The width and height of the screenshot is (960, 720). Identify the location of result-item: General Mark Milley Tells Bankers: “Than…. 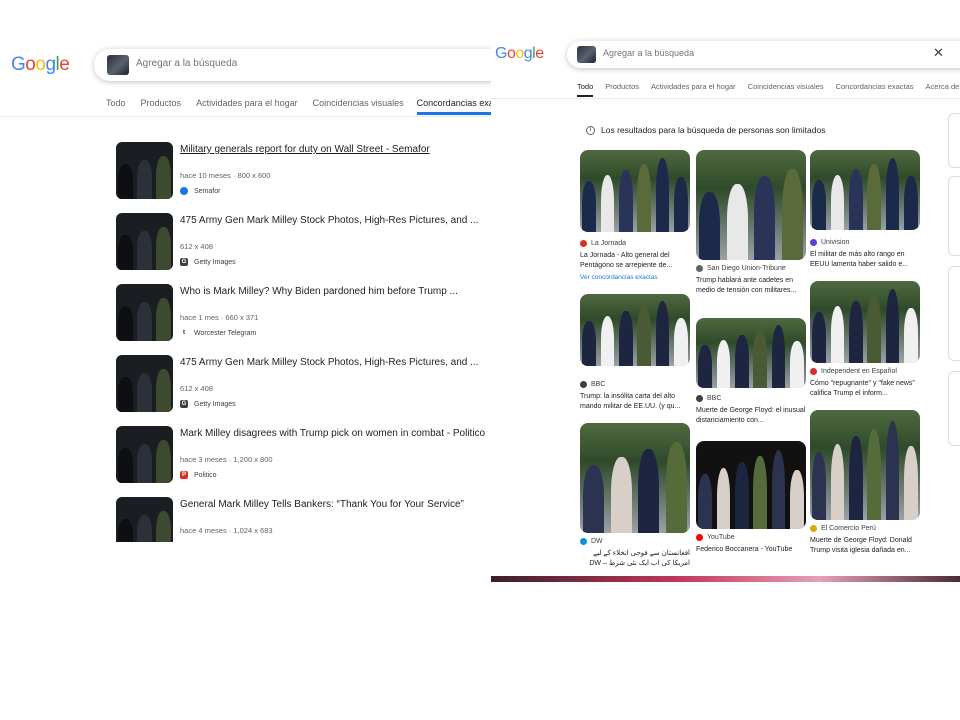
(301, 519).